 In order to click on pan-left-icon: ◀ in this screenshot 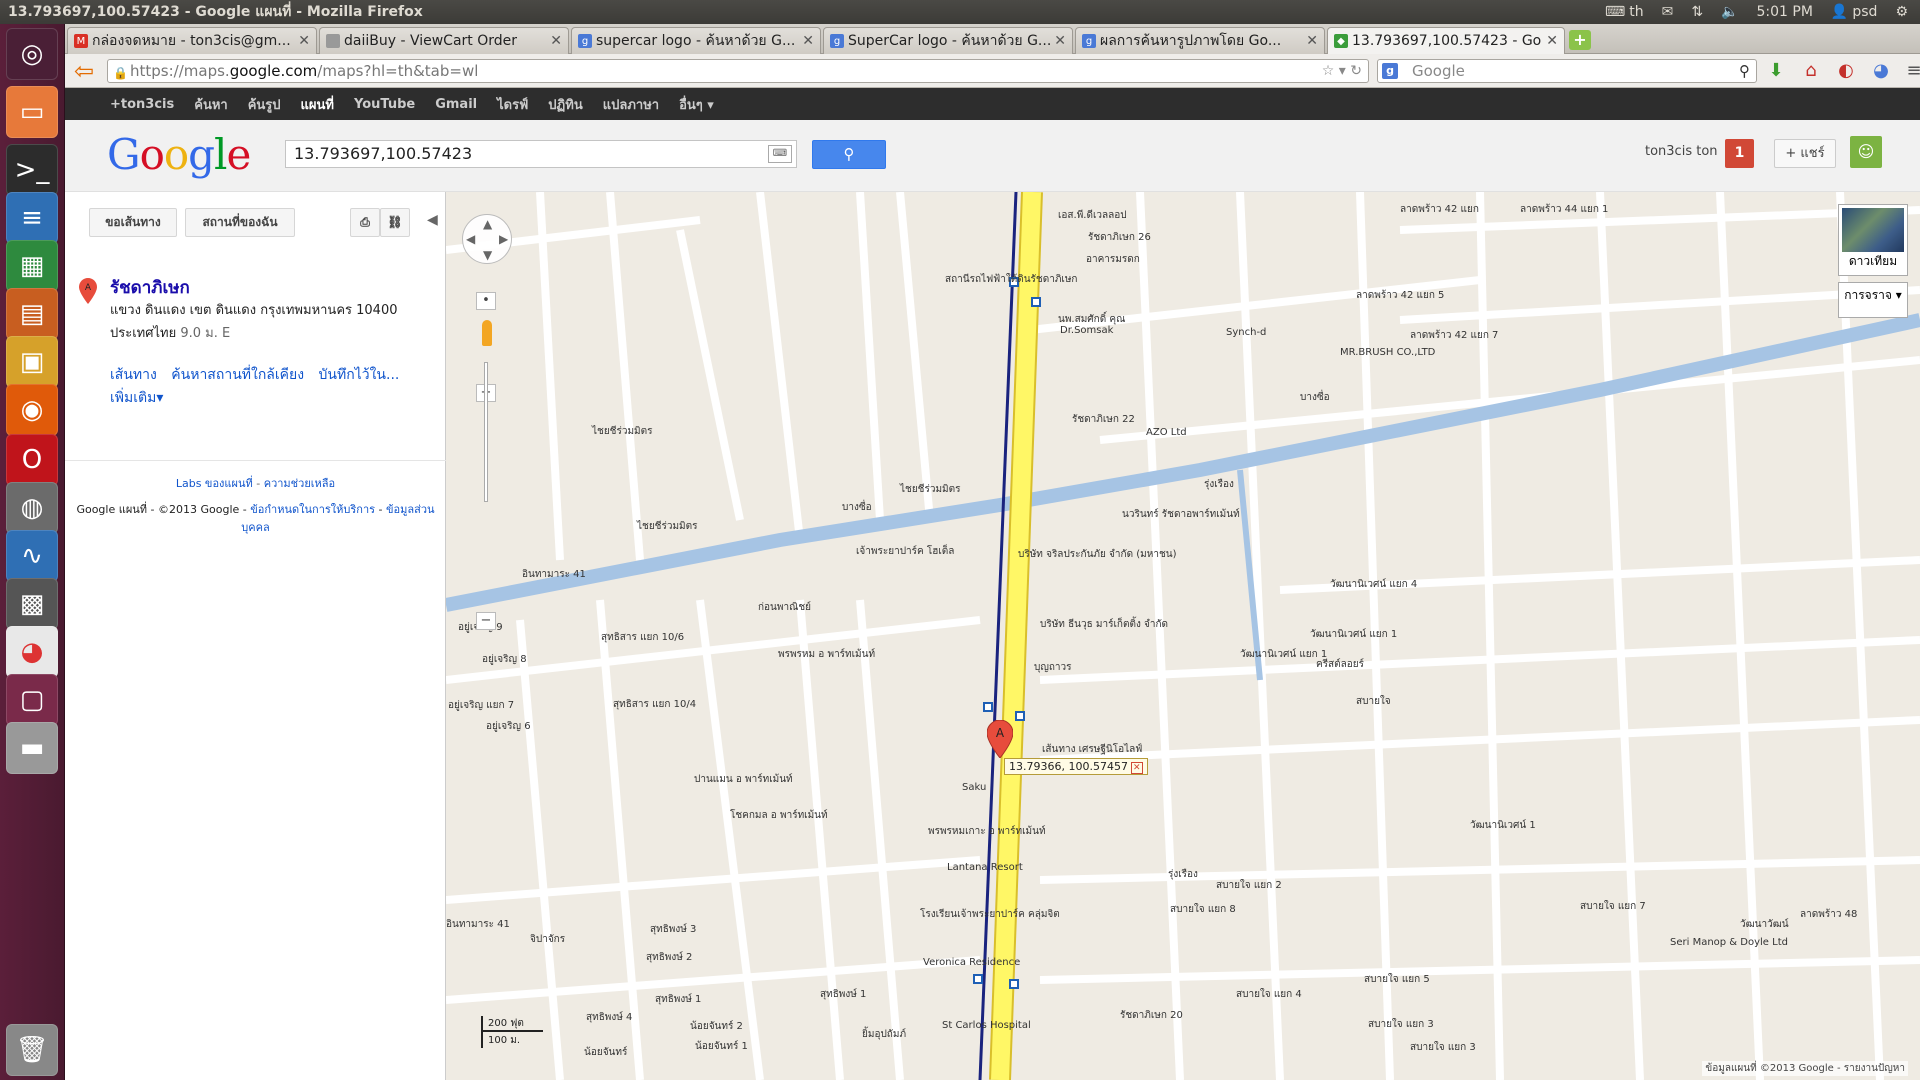, I will do `click(470, 239)`.